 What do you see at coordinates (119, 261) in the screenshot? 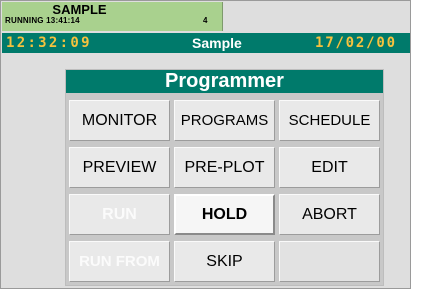
I see `run-from-button: RUN FROM` at bounding box center [119, 261].